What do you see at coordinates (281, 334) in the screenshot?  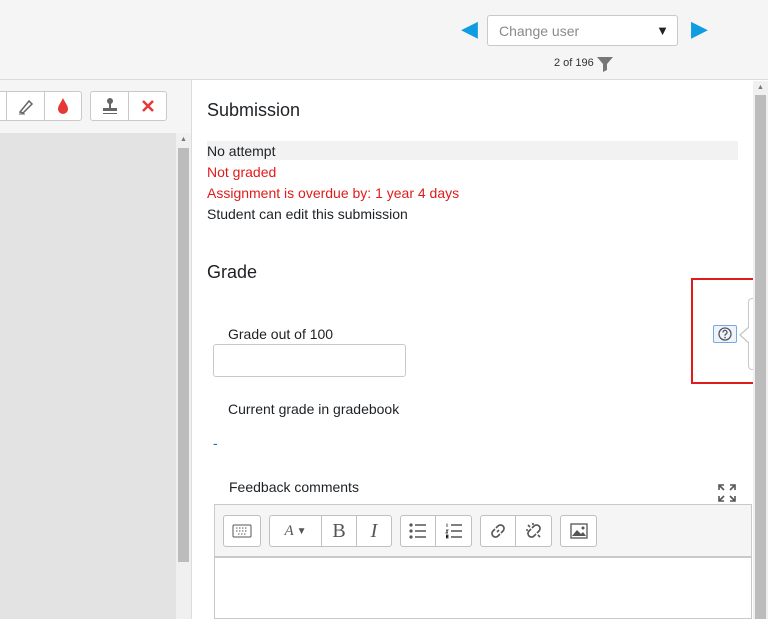 I see `grade-label: Grade out of 100` at bounding box center [281, 334].